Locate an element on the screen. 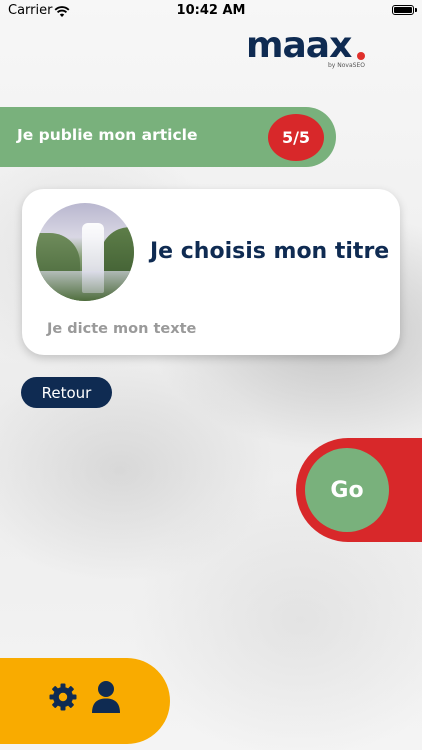 This screenshot has width=422, height=750. logo-tagline: by NovaSEO is located at coordinates (346, 65).